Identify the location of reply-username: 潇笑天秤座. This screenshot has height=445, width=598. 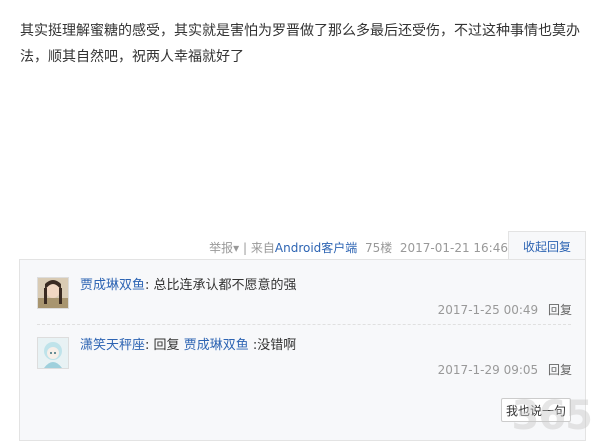
(112, 345).